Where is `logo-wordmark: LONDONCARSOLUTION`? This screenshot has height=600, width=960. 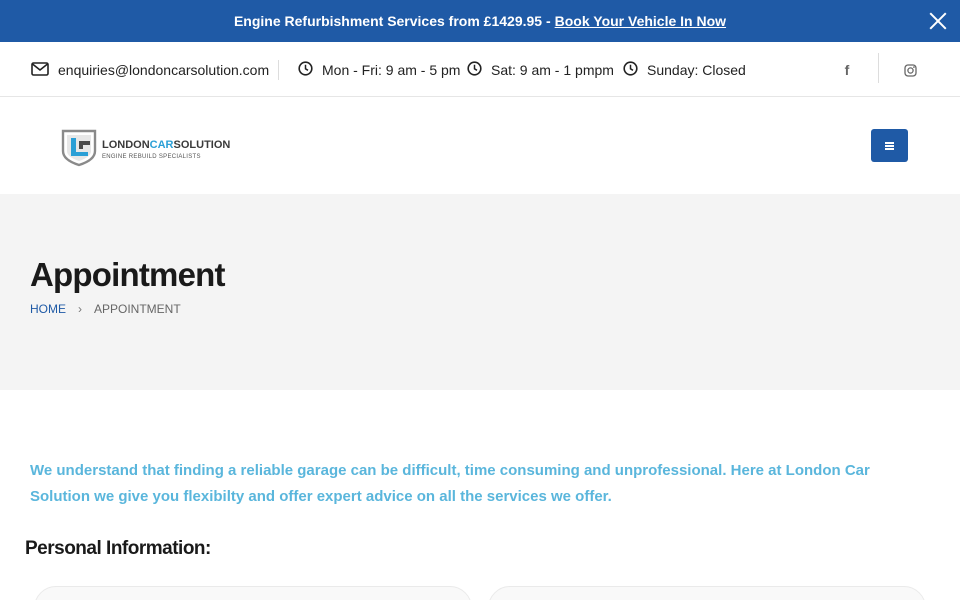
logo-wordmark: LONDONCARSOLUTION is located at coordinates (166, 144).